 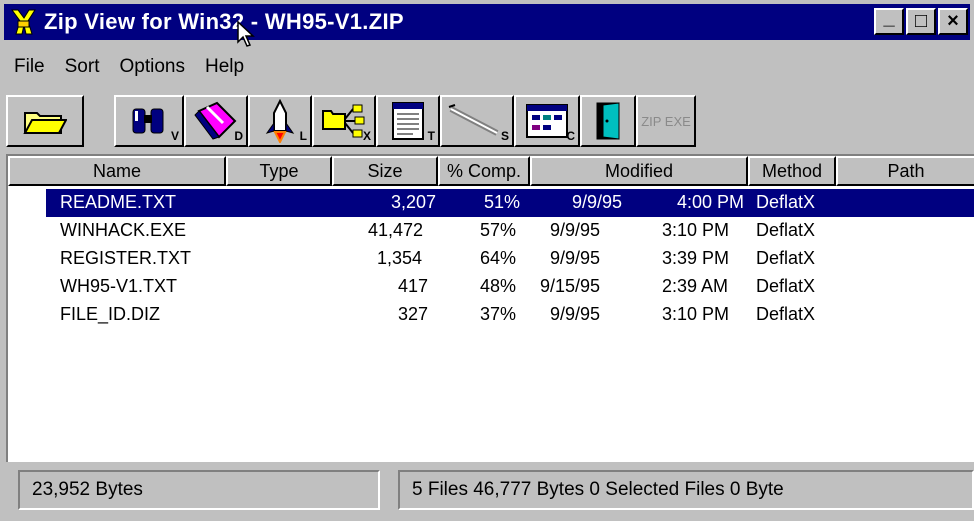 I want to click on settings-shortcut-label: S, so click(x=504, y=136).